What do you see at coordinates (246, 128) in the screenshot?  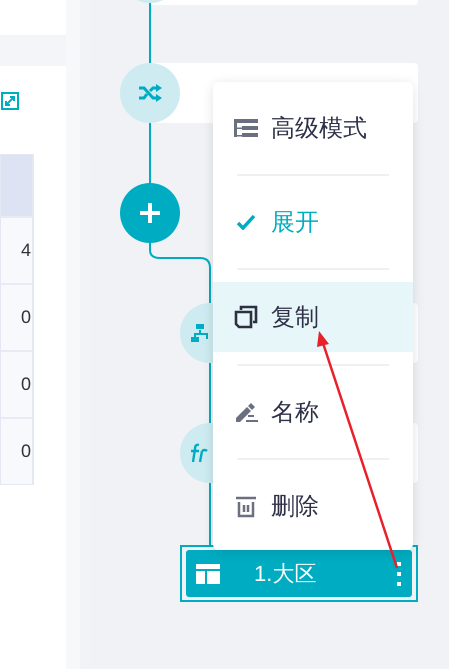 I see `list-icon` at bounding box center [246, 128].